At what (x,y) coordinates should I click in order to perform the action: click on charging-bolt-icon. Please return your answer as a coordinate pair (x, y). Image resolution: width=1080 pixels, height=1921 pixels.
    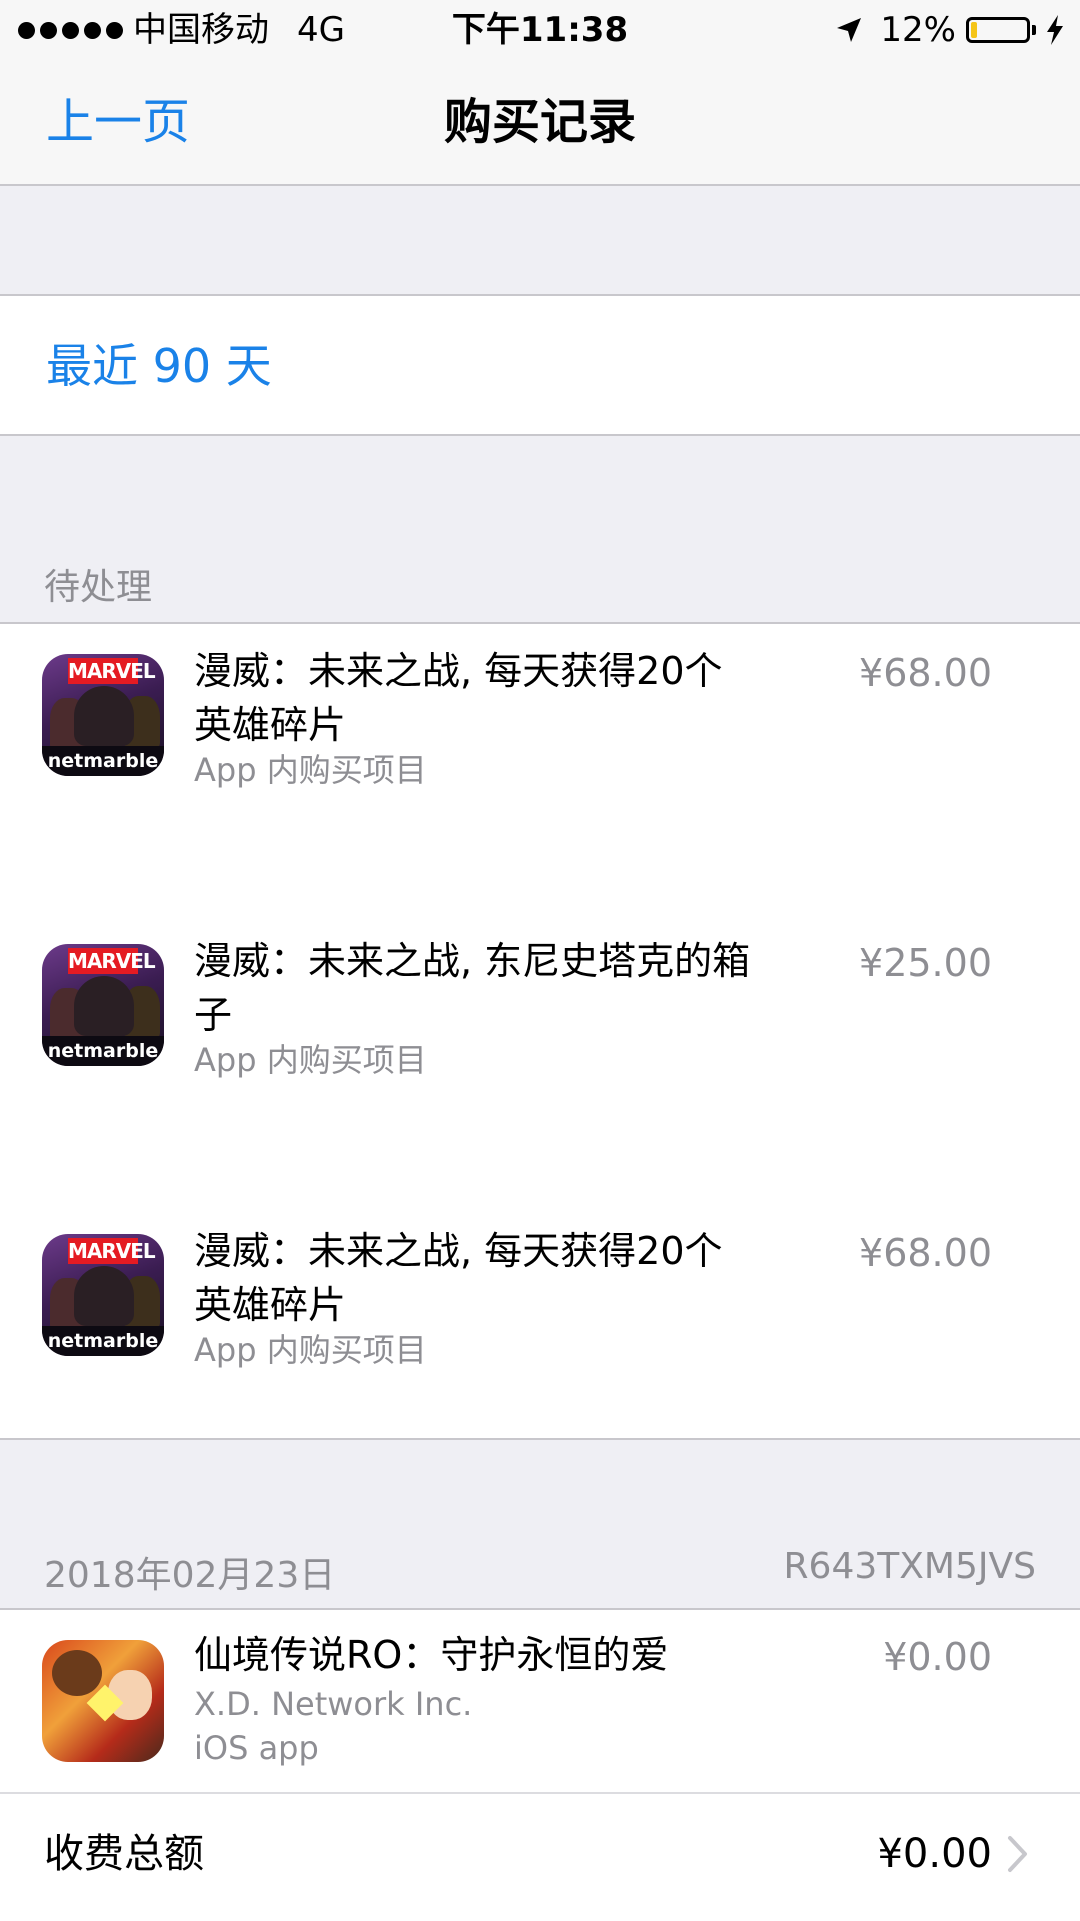
    Looking at the image, I should click on (1055, 30).